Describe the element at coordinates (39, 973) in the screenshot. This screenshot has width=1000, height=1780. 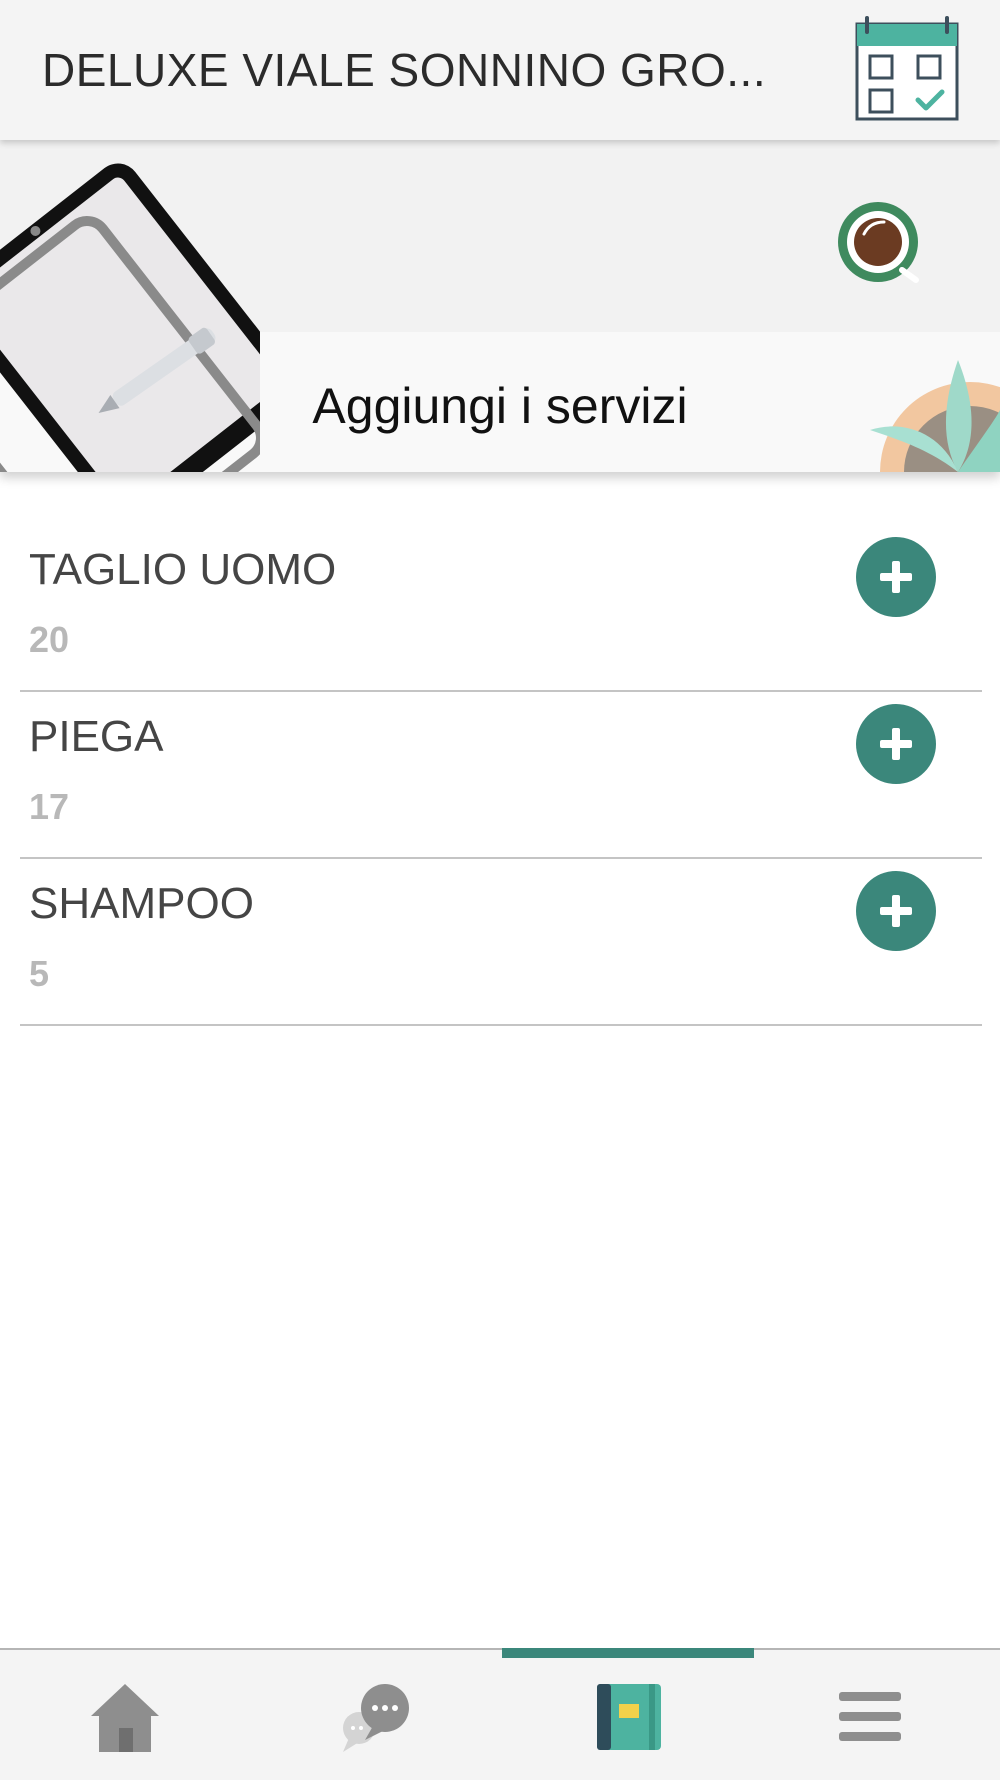
I see `service-price: 5` at that location.